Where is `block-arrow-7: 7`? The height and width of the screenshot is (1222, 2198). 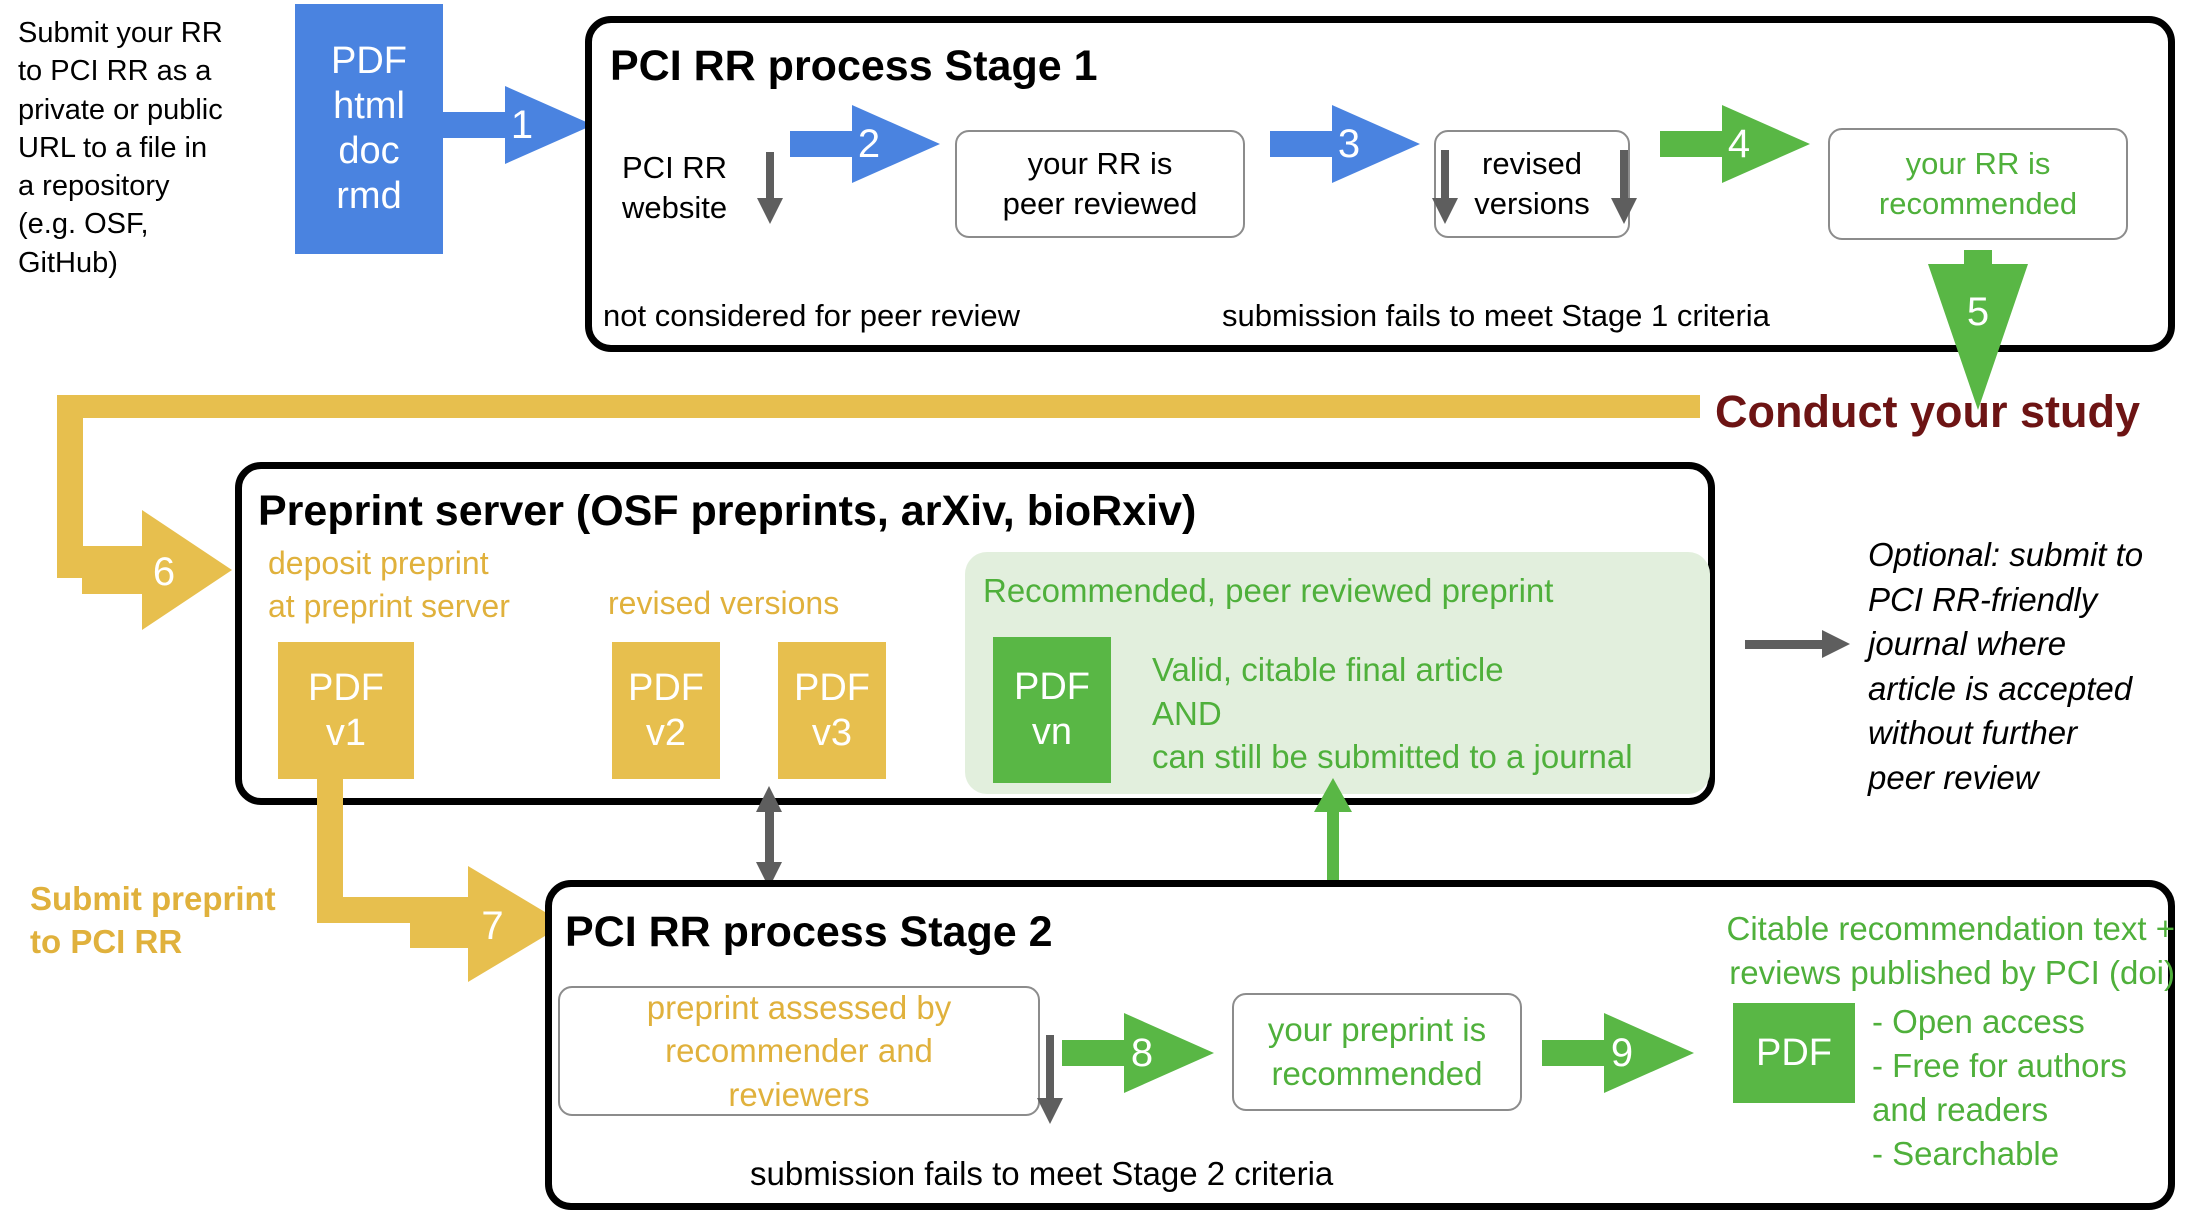
block-arrow-7: 7 is located at coordinates (487, 924).